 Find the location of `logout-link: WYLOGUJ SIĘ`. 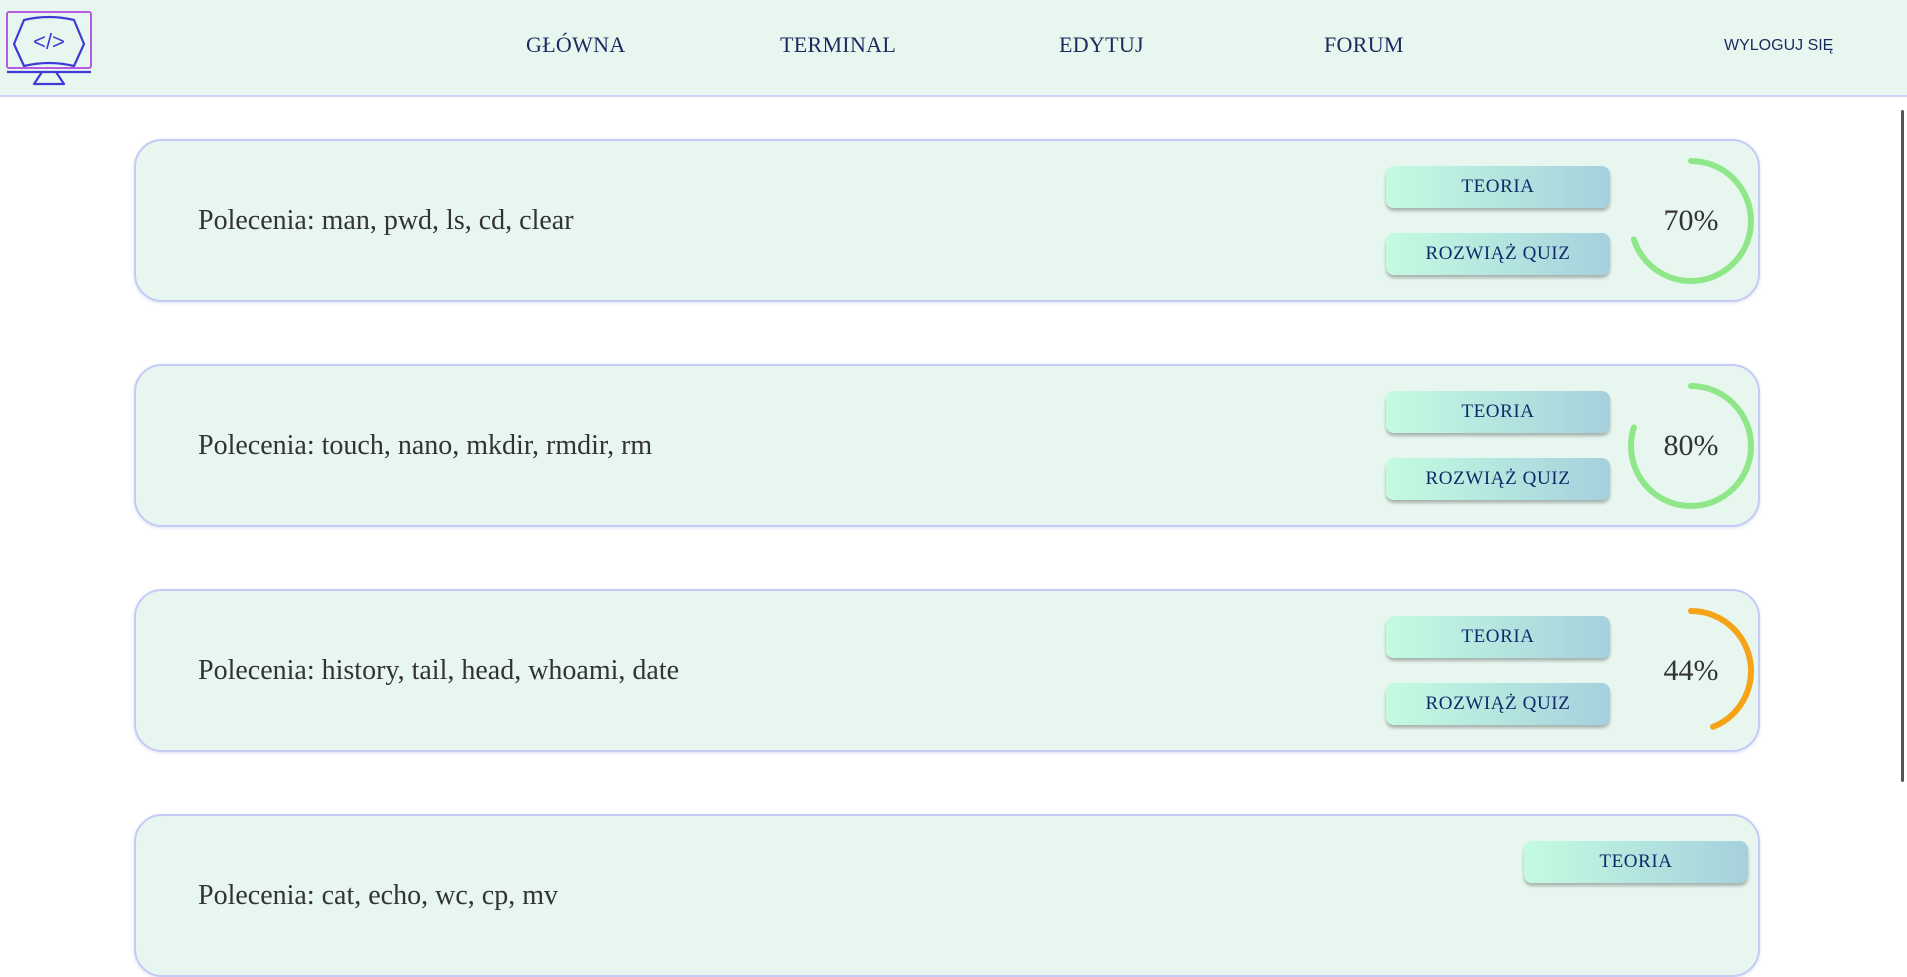

logout-link: WYLOGUJ SIĘ is located at coordinates (1778, 46).